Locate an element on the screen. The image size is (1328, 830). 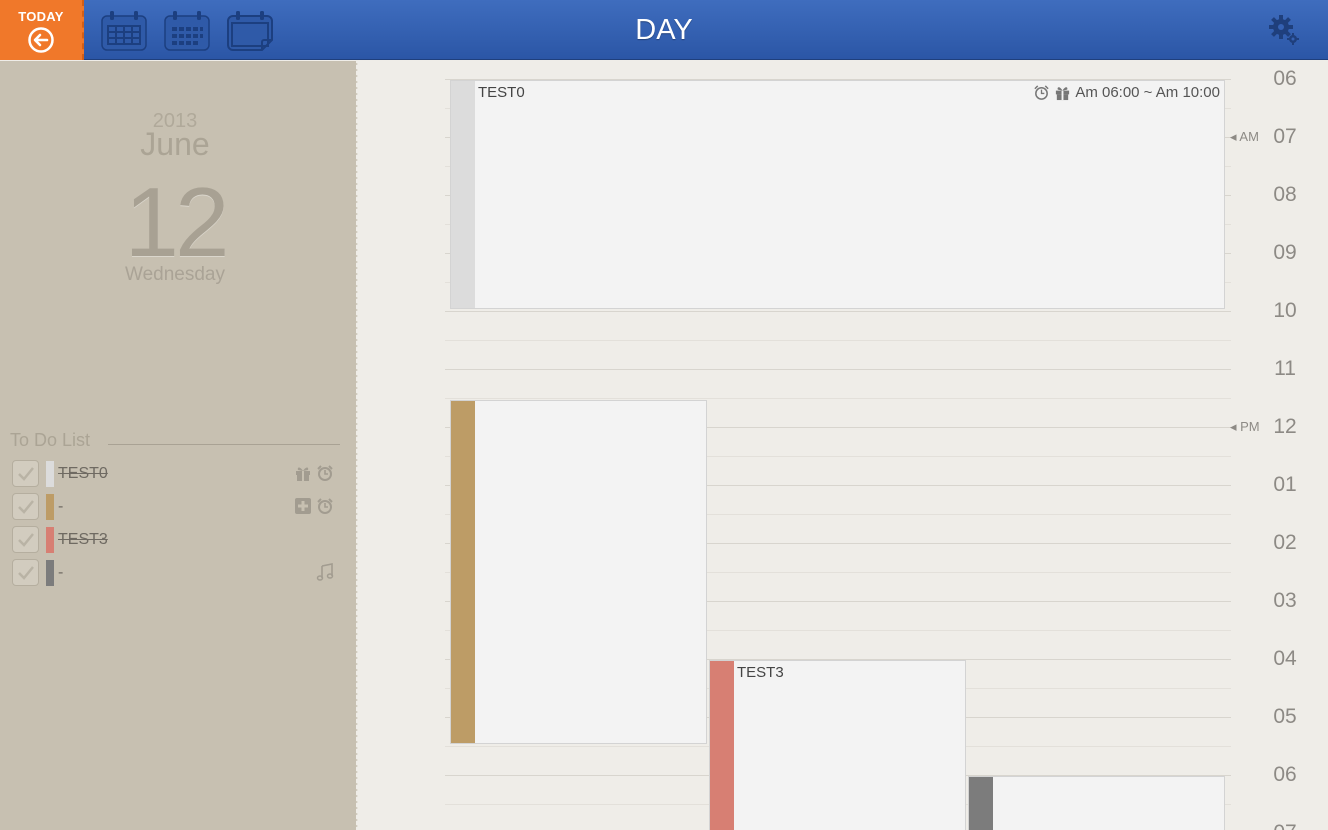
pm-marker: ◂ PM is located at coordinates (1245, 426).